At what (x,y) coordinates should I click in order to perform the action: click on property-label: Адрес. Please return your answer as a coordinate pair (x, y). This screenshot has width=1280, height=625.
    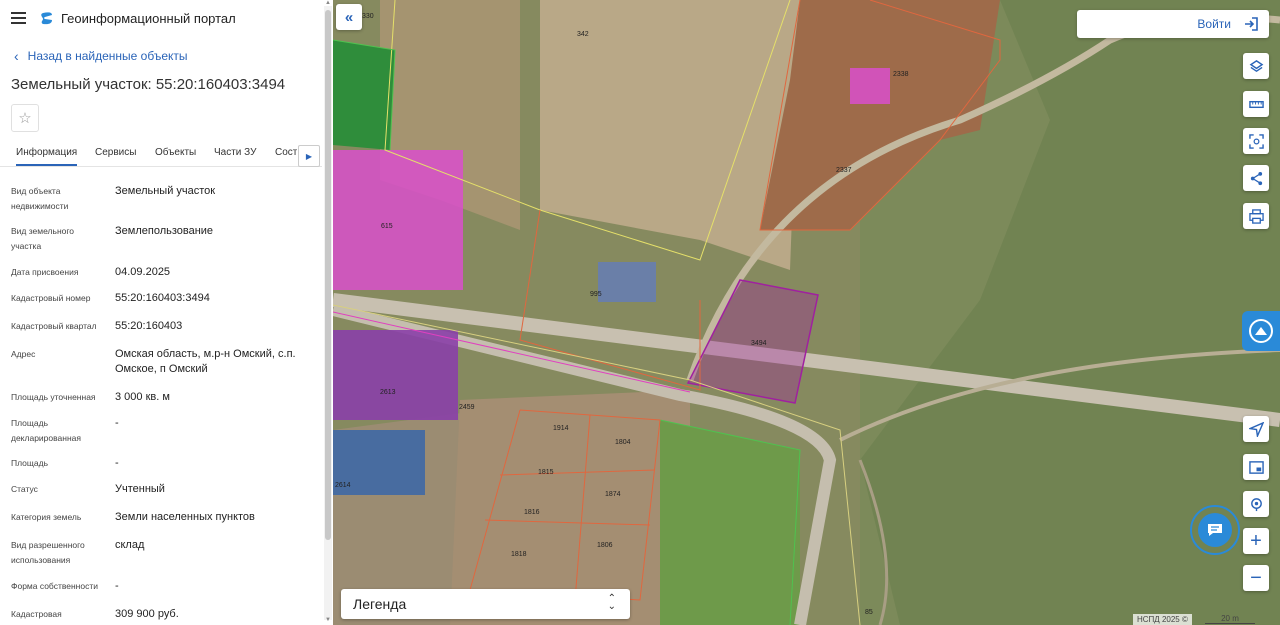
    Looking at the image, I should click on (23, 354).